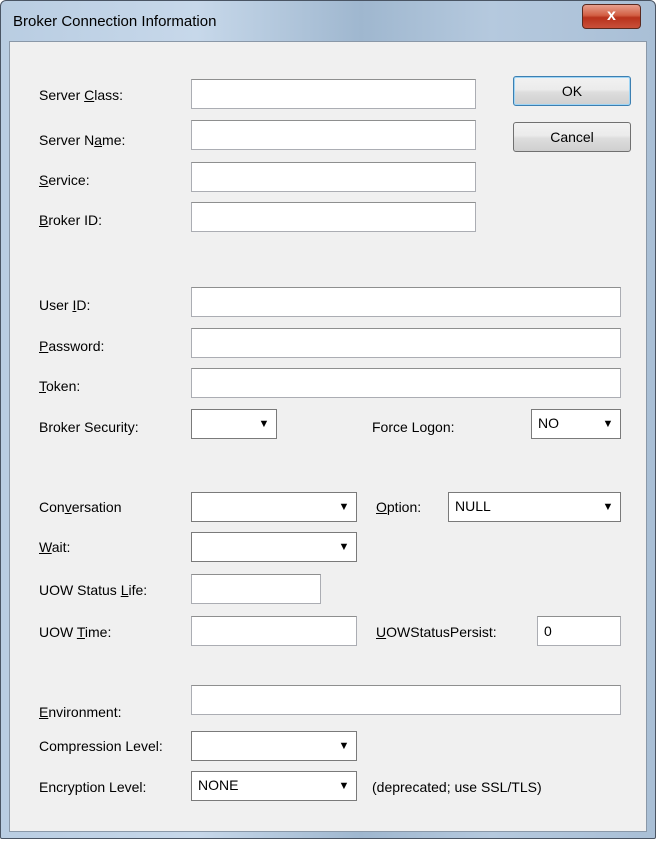  I want to click on uow-status-persist-label: UOWStatusPersist:, so click(436, 632).